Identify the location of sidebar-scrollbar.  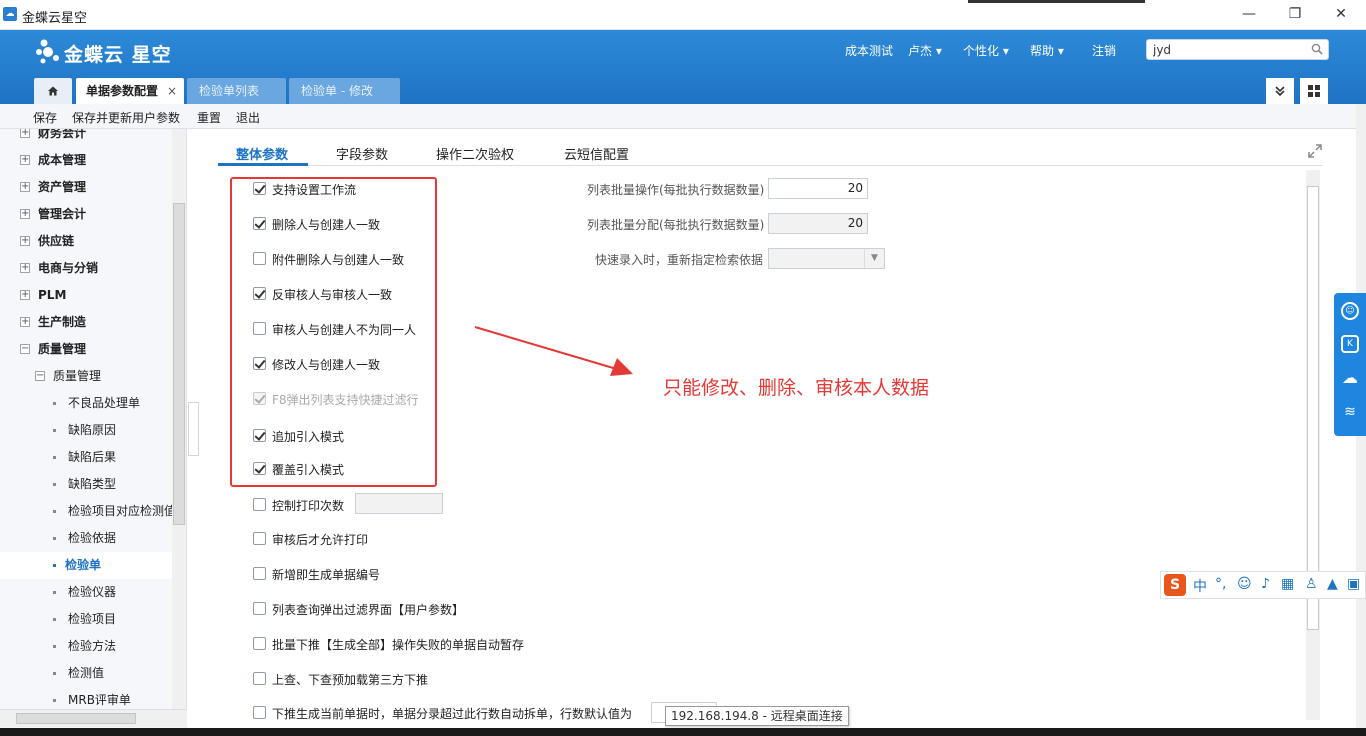
(179, 419).